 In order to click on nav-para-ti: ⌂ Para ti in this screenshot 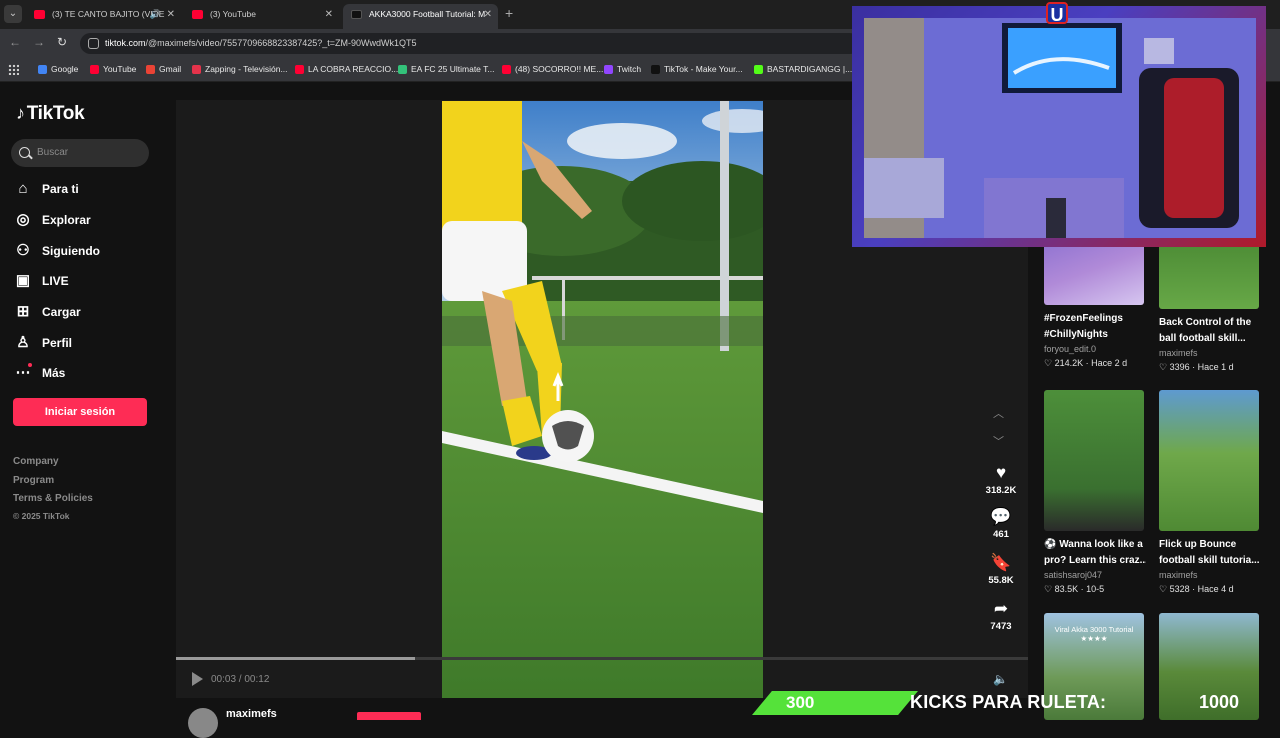, I will do `click(46, 189)`.